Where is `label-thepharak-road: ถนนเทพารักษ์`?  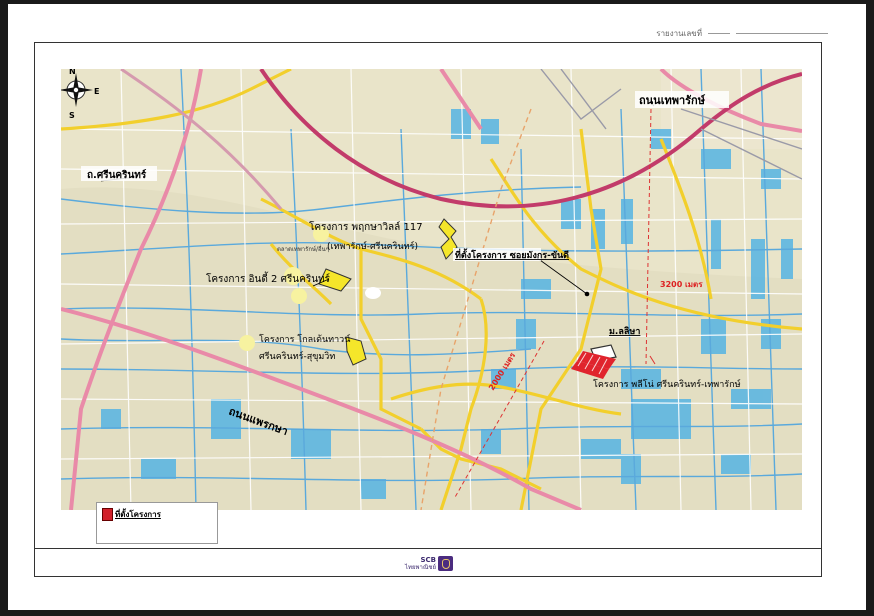 label-thepharak-road: ถนนเทพารักษ์ is located at coordinates (672, 100).